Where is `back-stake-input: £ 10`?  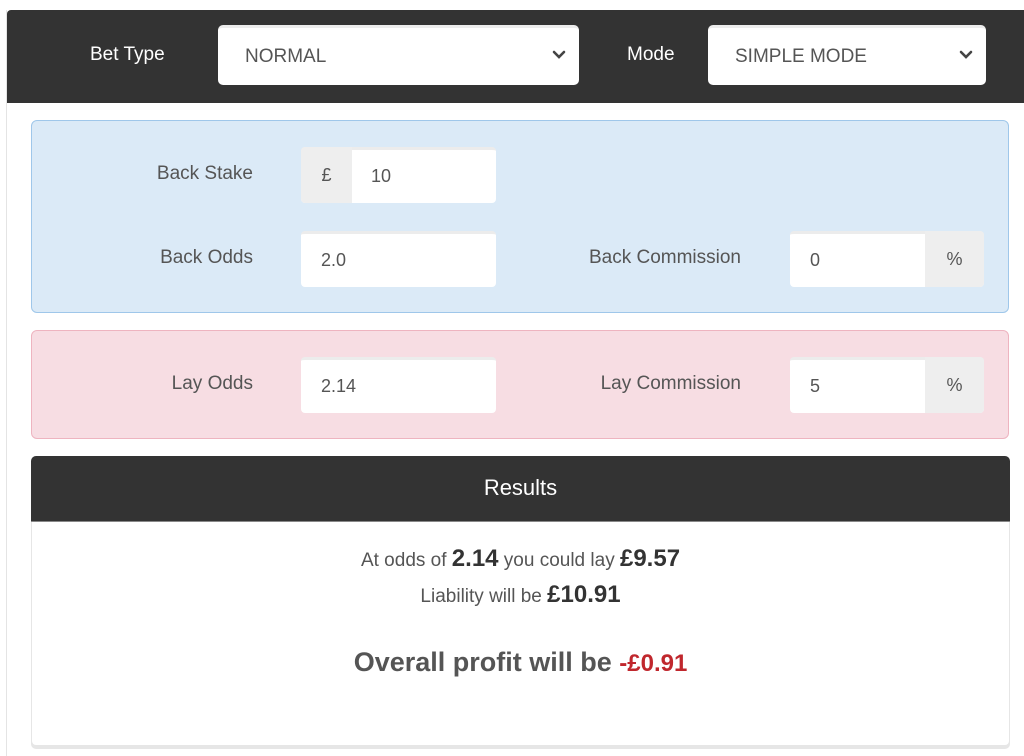 back-stake-input: £ 10 is located at coordinates (398, 175).